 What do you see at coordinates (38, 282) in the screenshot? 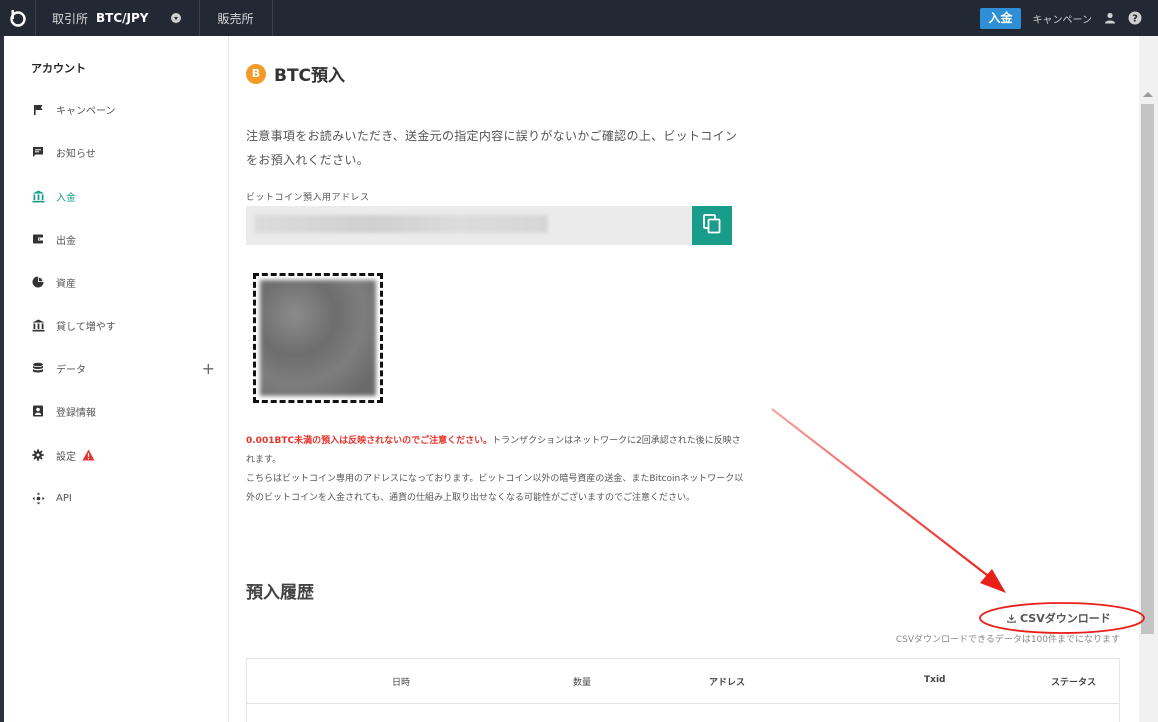
I see `pie-icon` at bounding box center [38, 282].